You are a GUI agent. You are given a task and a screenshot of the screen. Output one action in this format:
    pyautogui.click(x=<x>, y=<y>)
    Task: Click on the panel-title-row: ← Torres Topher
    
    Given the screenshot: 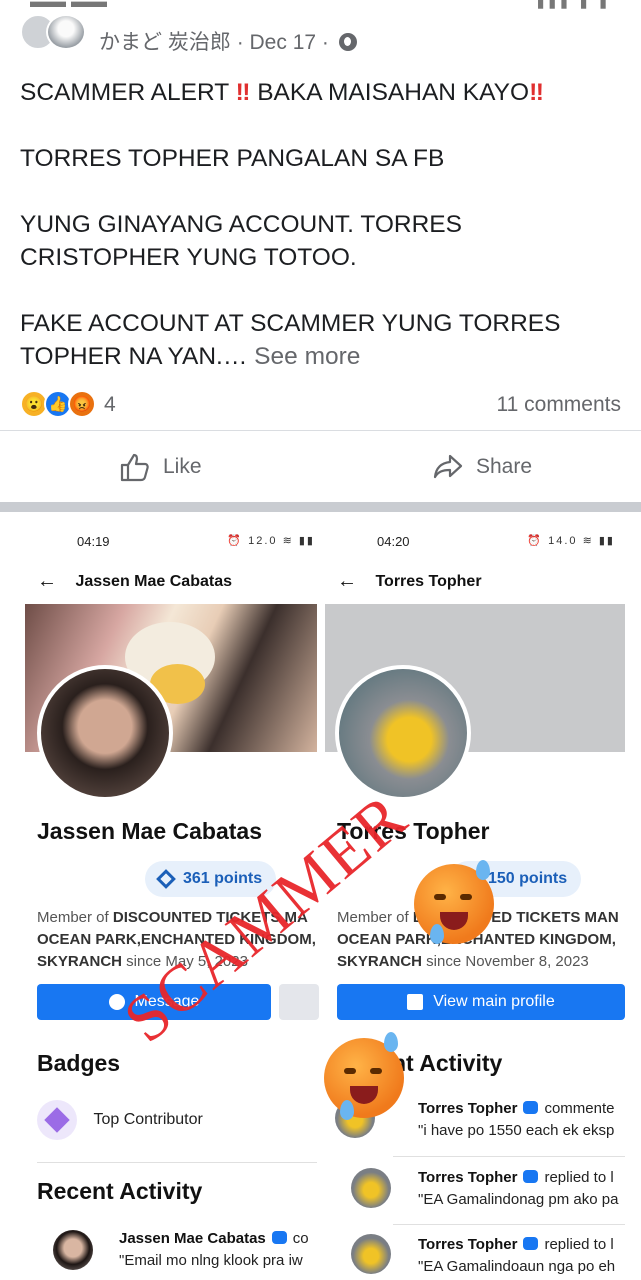 What is the action you would take?
    pyautogui.click(x=409, y=582)
    